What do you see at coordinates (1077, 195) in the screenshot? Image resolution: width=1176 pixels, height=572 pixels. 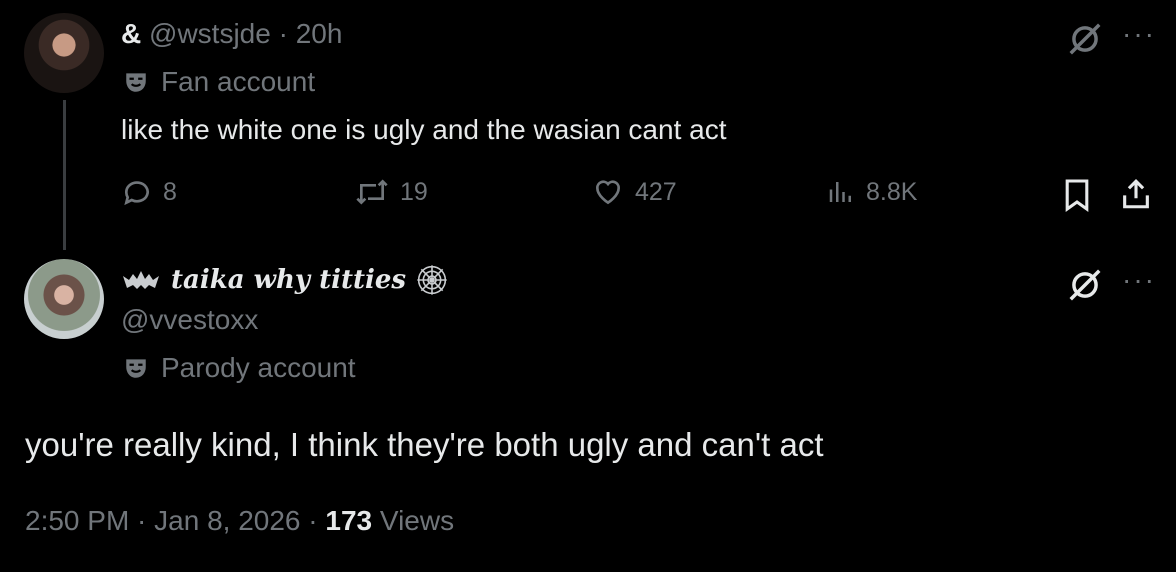 I see `bookmark-icon` at bounding box center [1077, 195].